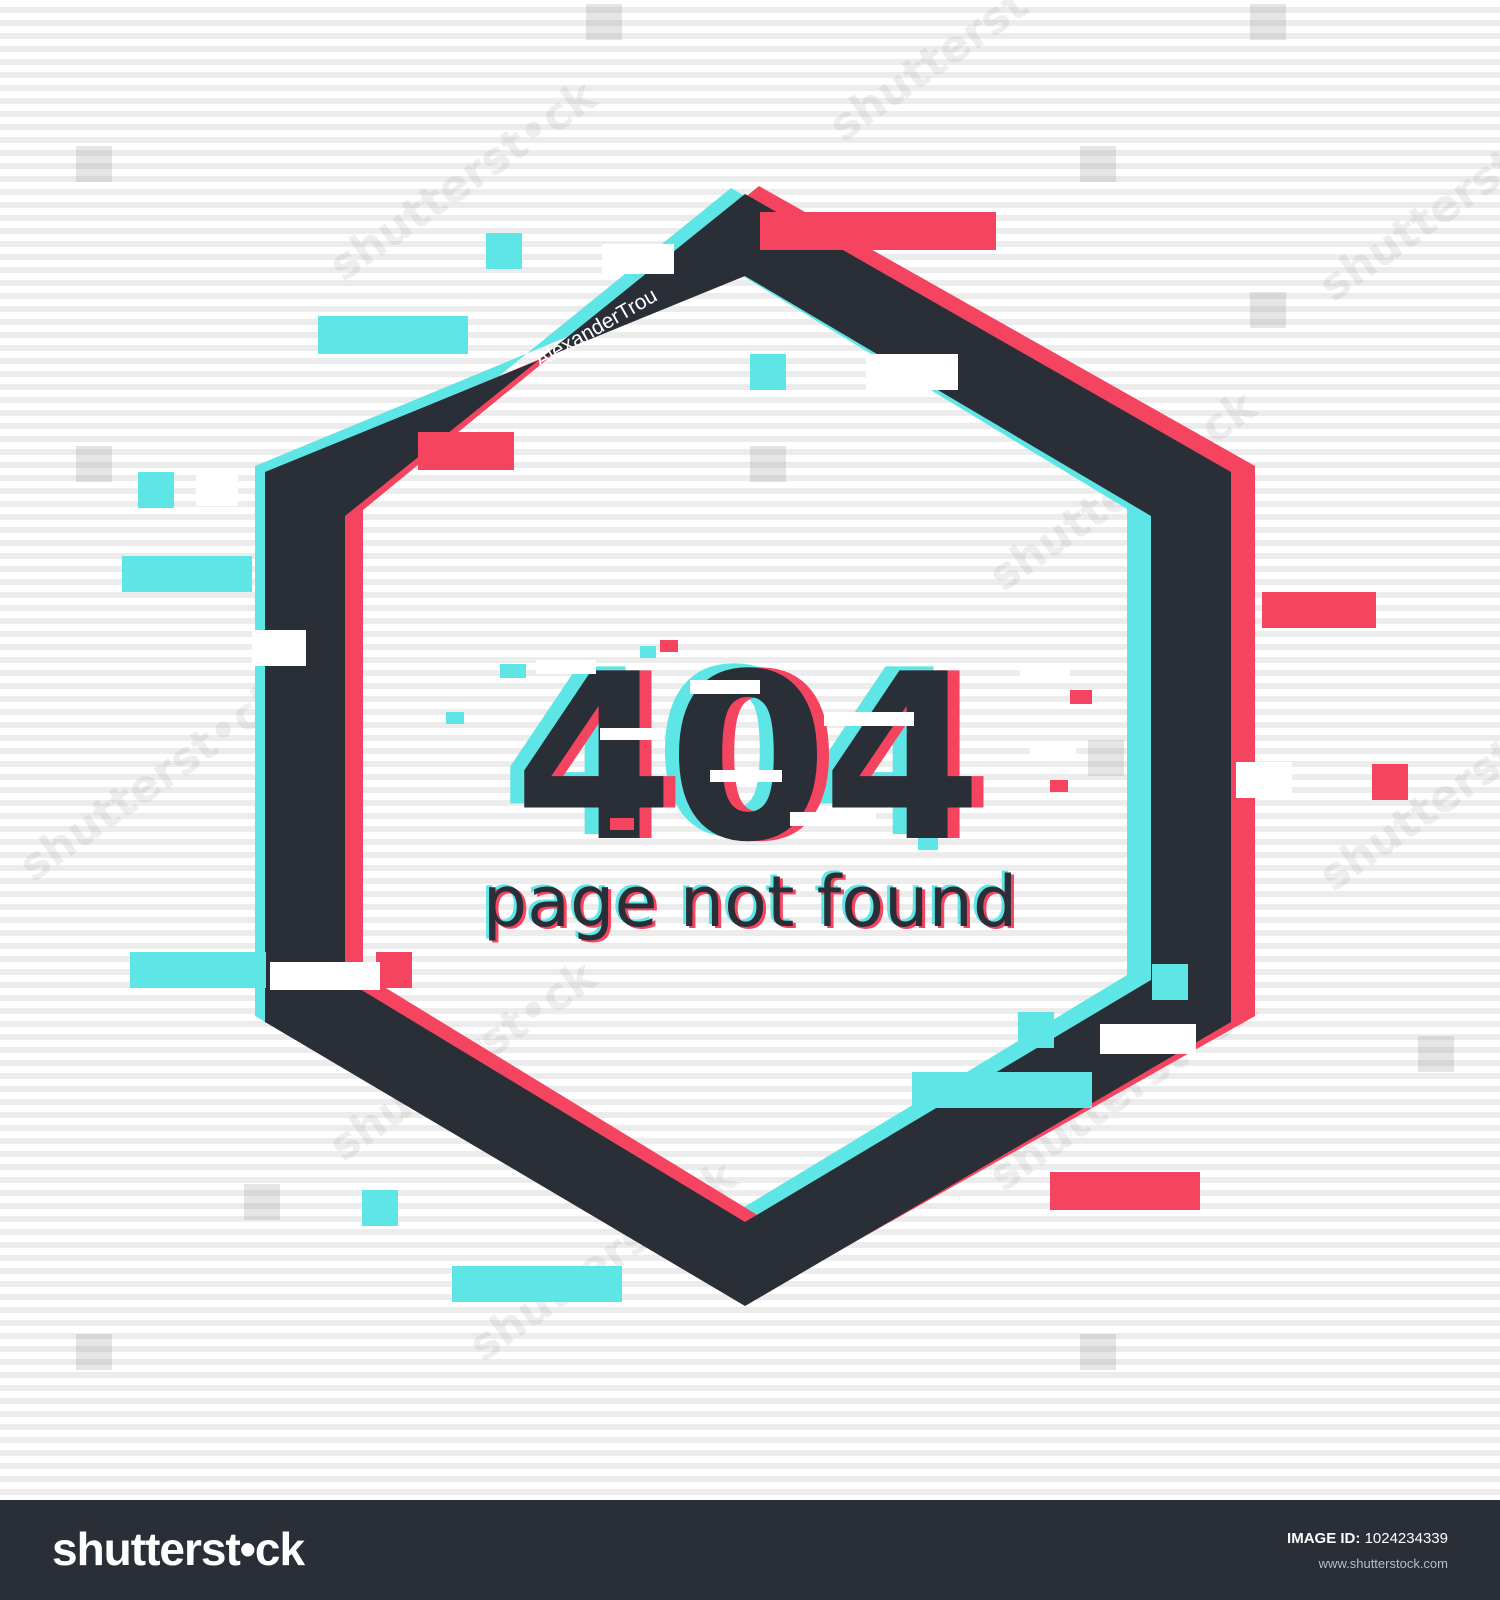 The width and height of the screenshot is (1500, 1600). What do you see at coordinates (750, 902) in the screenshot?
I see `error-message: page not found` at bounding box center [750, 902].